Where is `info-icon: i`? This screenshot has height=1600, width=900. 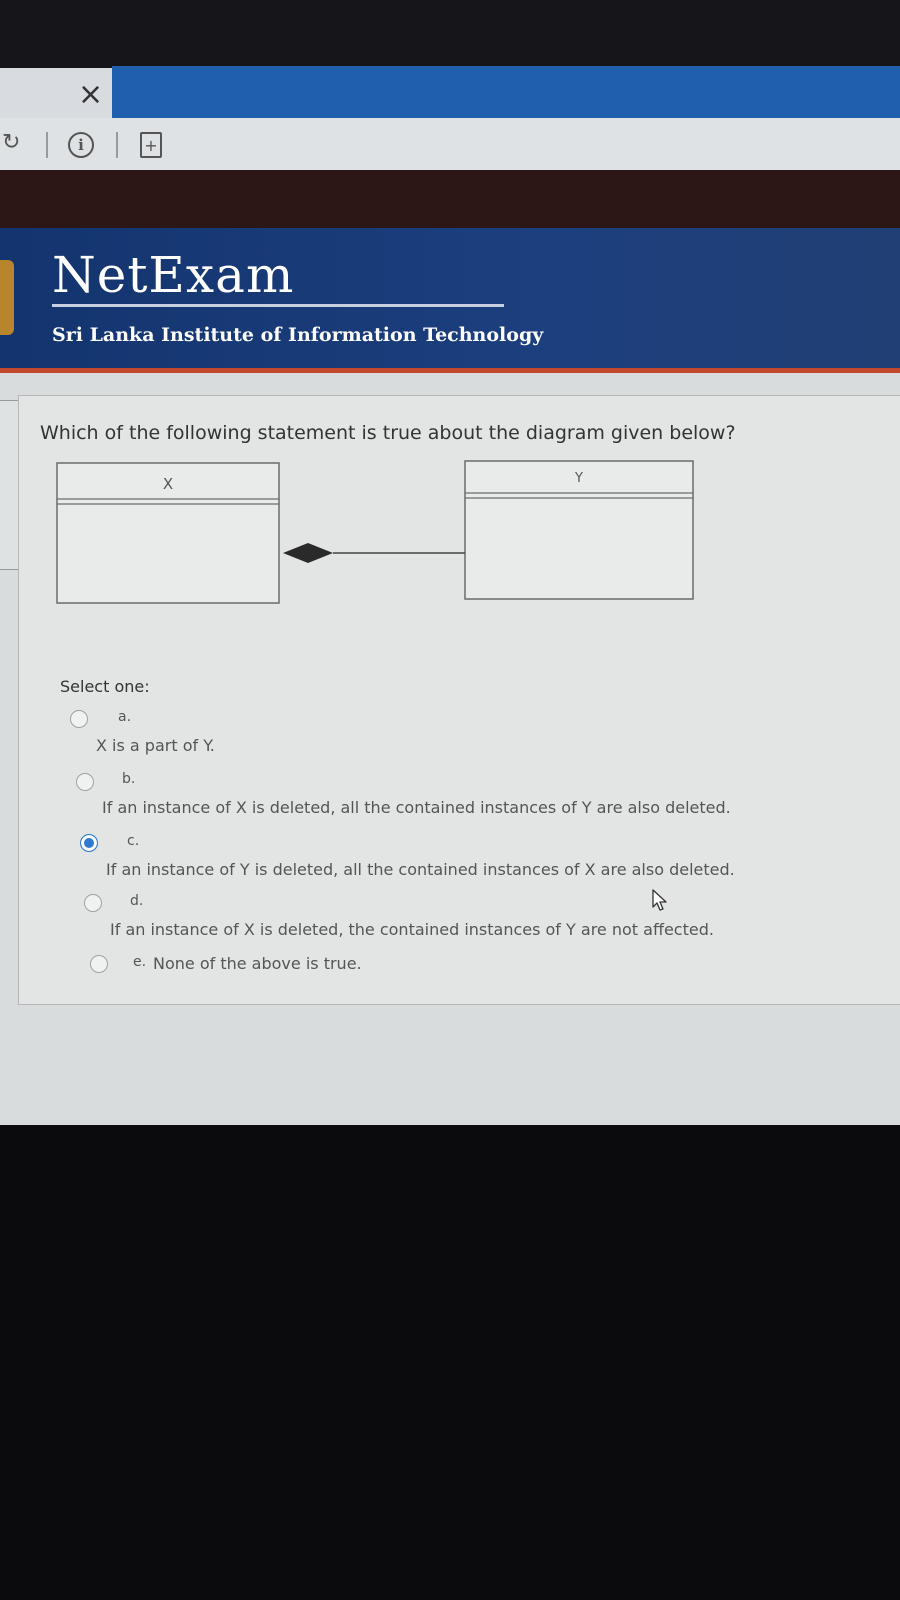
info-icon: i is located at coordinates (81, 145).